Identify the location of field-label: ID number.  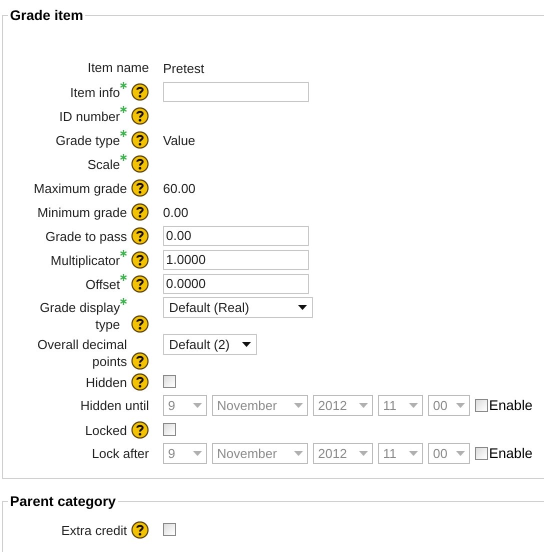
(89, 116).